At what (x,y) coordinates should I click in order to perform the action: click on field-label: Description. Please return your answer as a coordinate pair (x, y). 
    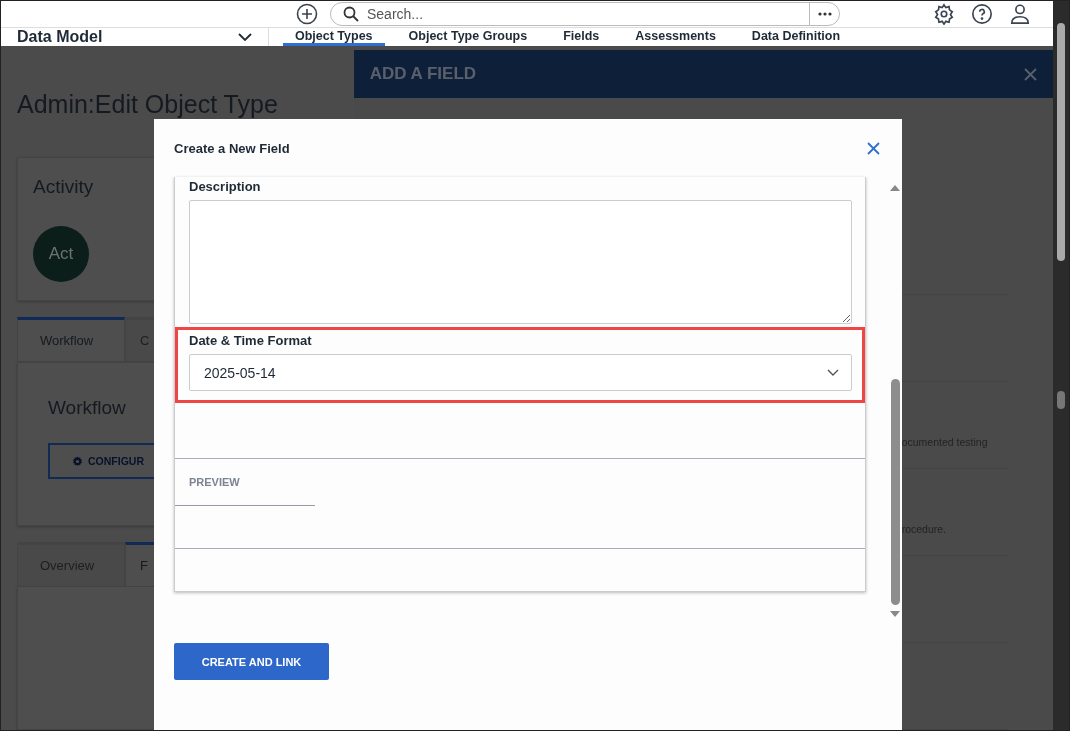
    Looking at the image, I should click on (225, 187).